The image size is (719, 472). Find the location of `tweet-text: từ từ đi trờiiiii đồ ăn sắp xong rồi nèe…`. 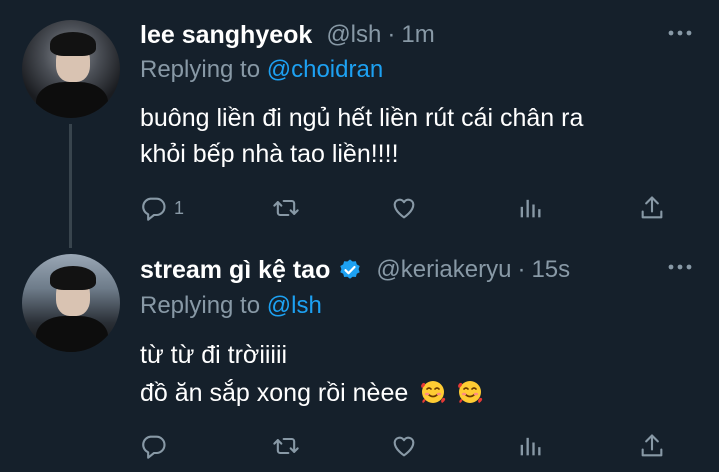

tweet-text: từ từ đi trờiiiii đồ ăn sắp xong rồi nèe… is located at coordinates (420, 374).